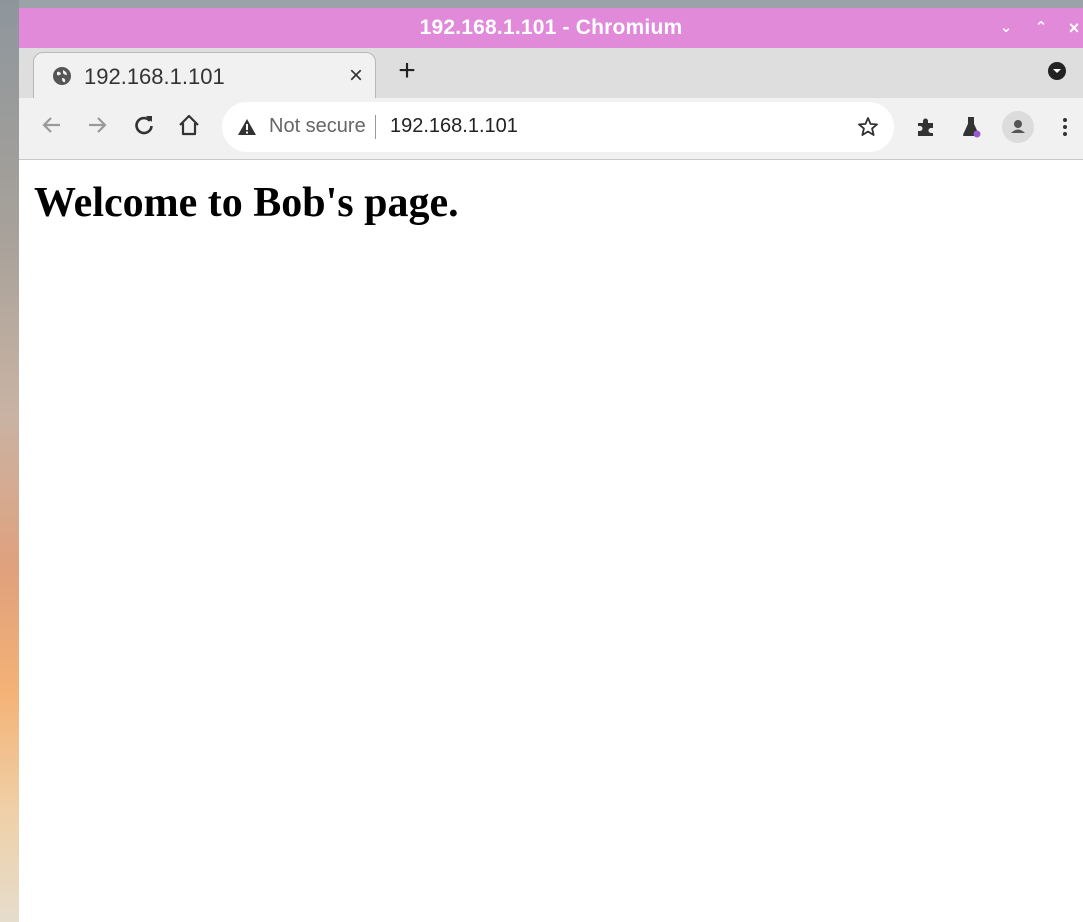 This screenshot has width=1083, height=922. What do you see at coordinates (62, 76) in the screenshot?
I see `globe-icon` at bounding box center [62, 76].